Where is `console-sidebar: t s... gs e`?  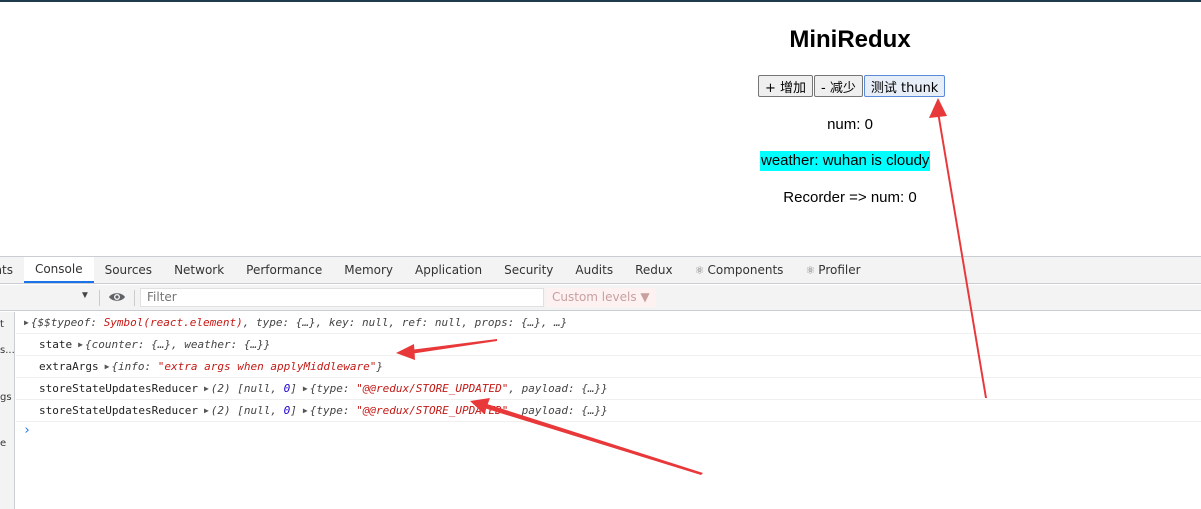 console-sidebar: t s... gs e is located at coordinates (7, 410).